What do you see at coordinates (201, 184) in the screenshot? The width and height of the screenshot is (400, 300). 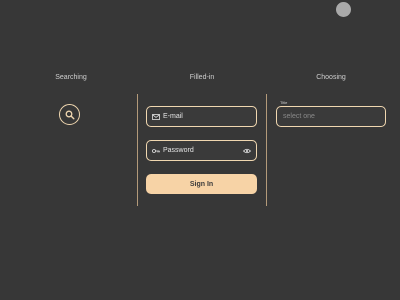 I see `sign-in-button: Sign In` at bounding box center [201, 184].